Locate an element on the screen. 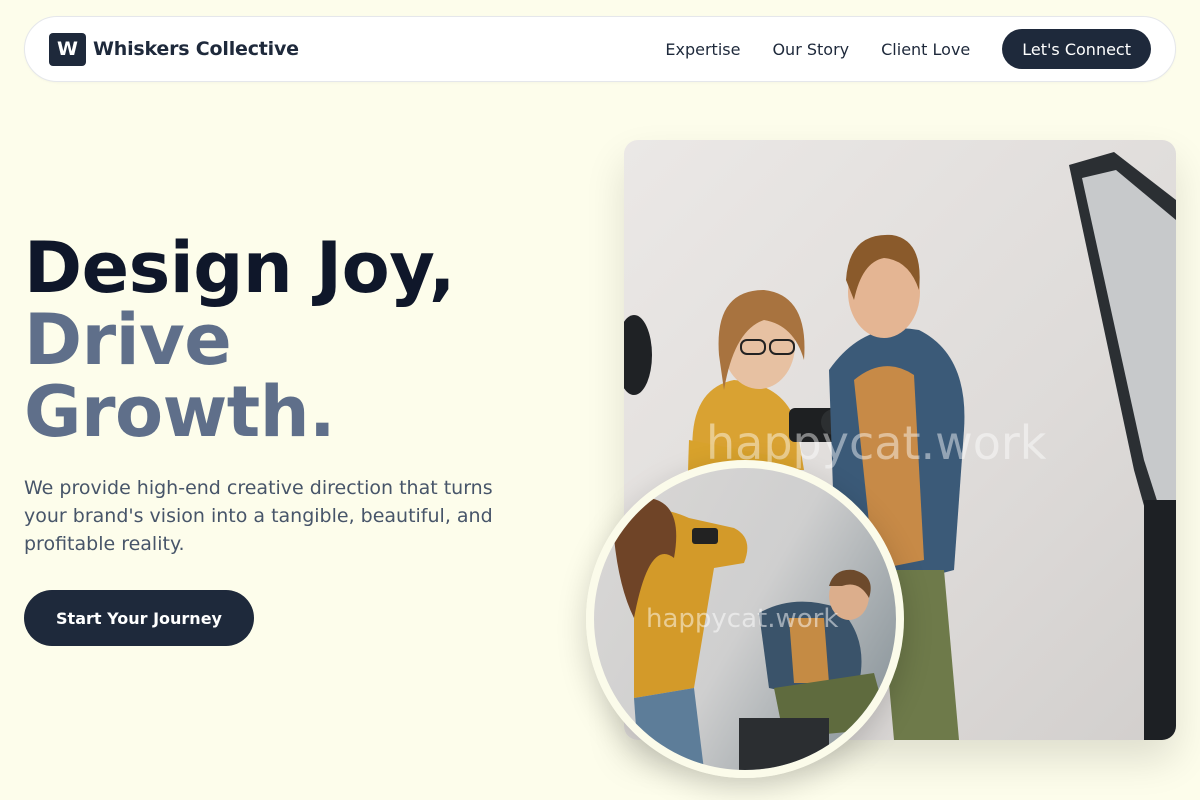 This screenshot has height=800, width=1200. nav-link-our-story: Our Story is located at coordinates (810, 49).